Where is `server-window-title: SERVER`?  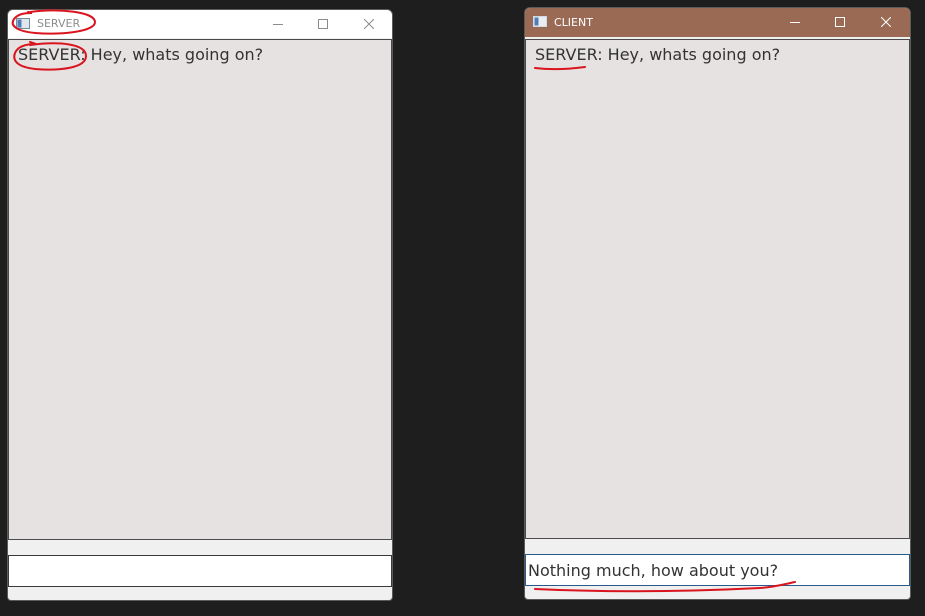 server-window-title: SERVER is located at coordinates (59, 23).